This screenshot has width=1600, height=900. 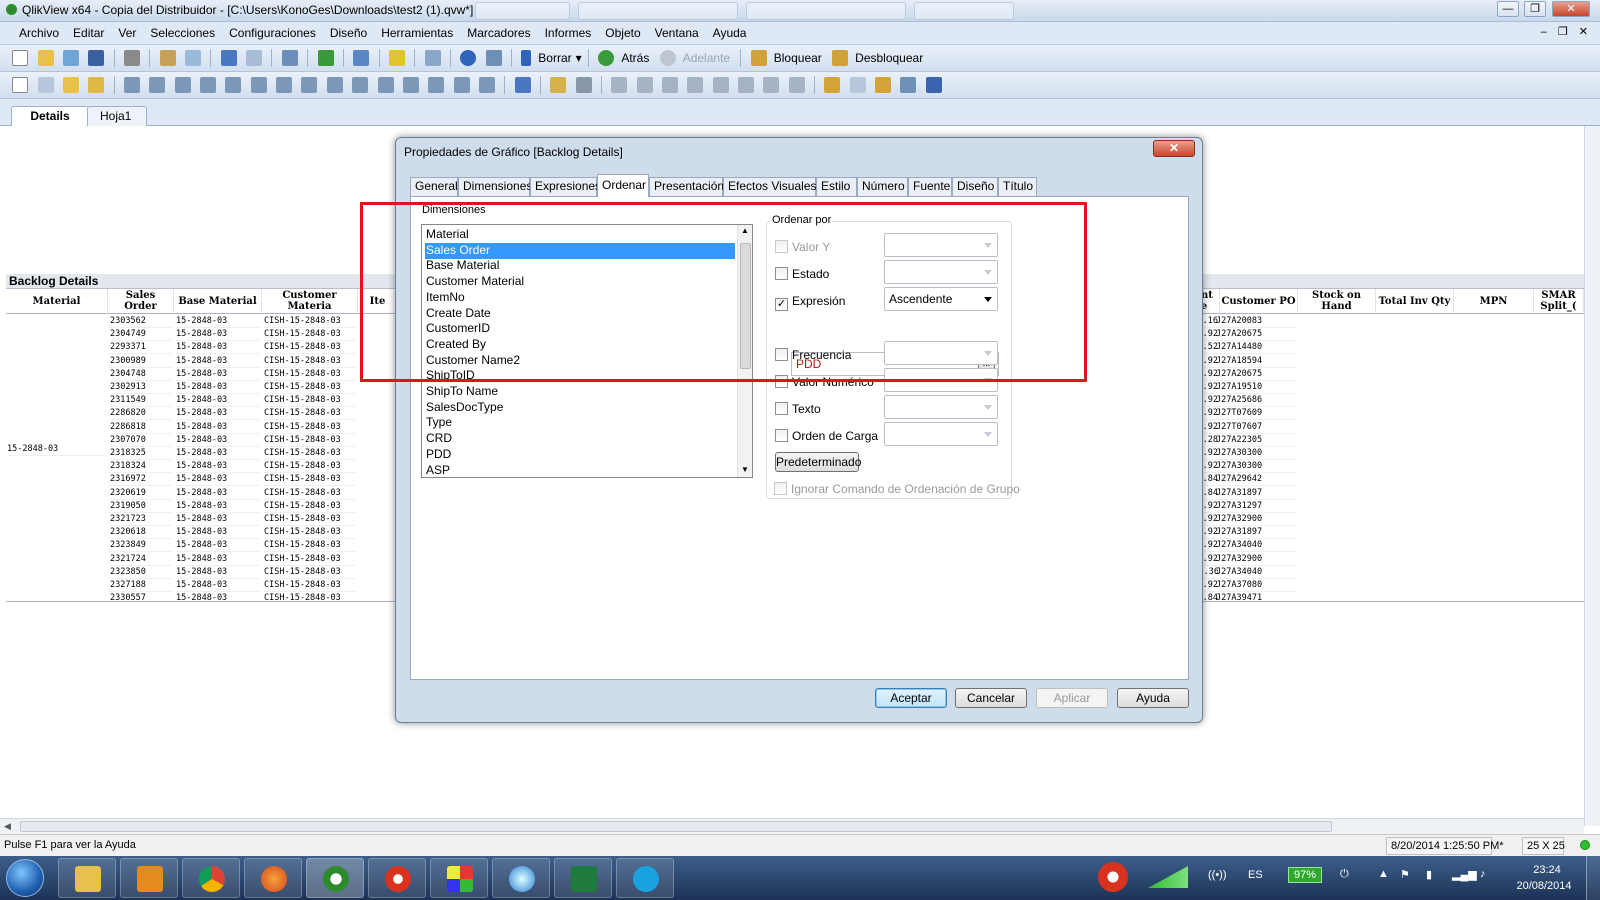 What do you see at coordinates (1535, 9) in the screenshot?
I see `maximize-button: ❐` at bounding box center [1535, 9].